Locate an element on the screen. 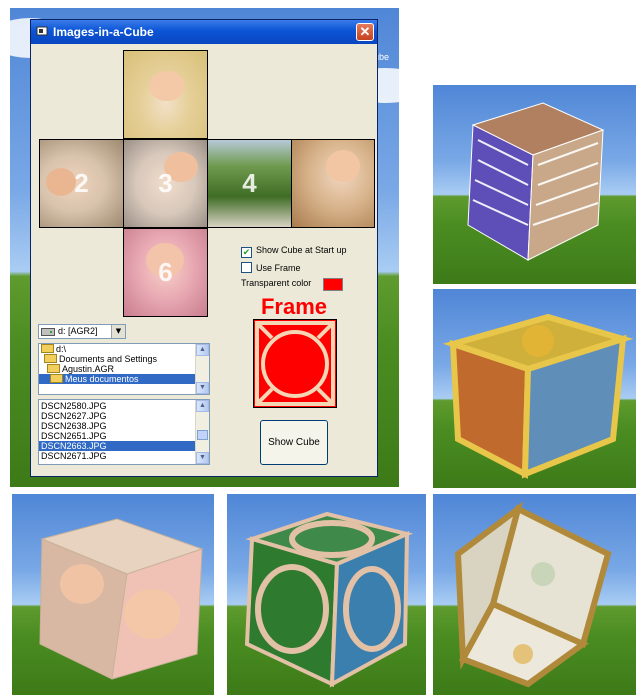 The image size is (640, 698). face-number: 2 is located at coordinates (81, 182).